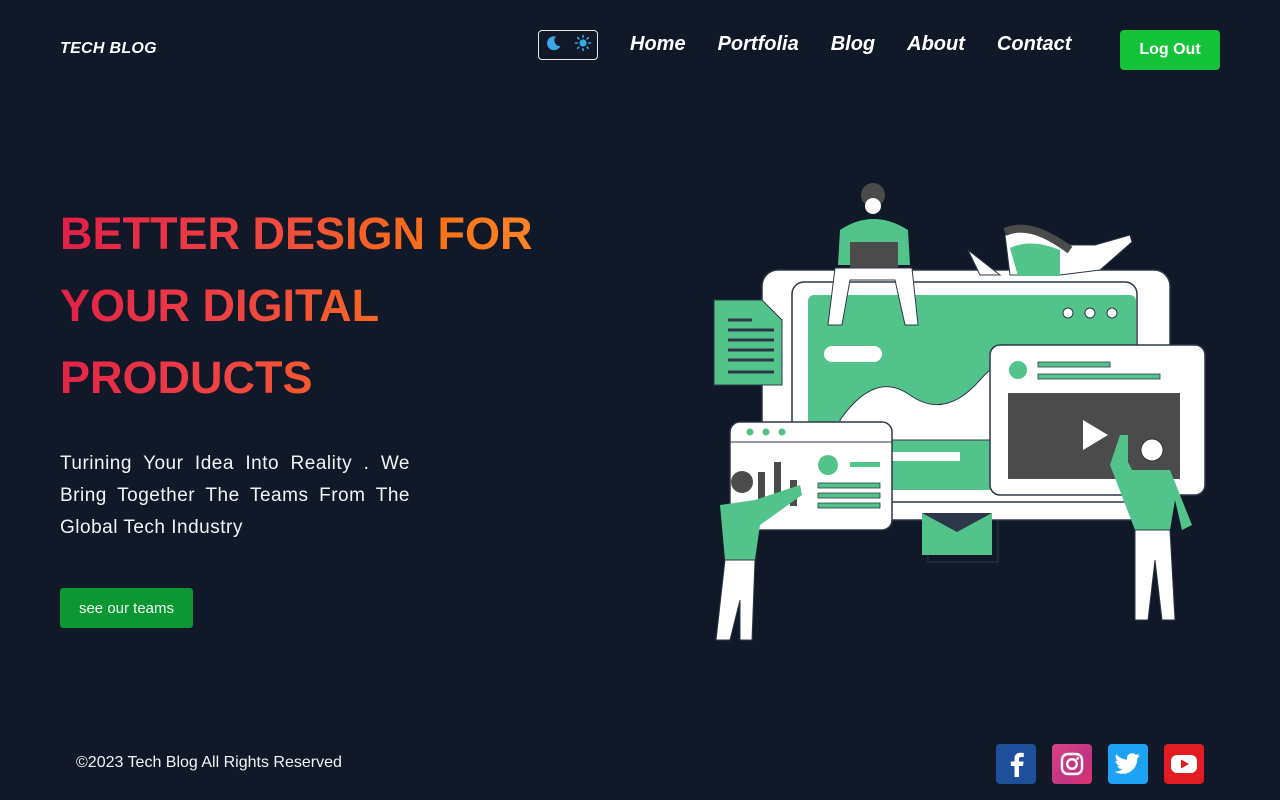 The width and height of the screenshot is (1280, 800). Describe the element at coordinates (554, 45) in the screenshot. I see `moon-icon` at that location.